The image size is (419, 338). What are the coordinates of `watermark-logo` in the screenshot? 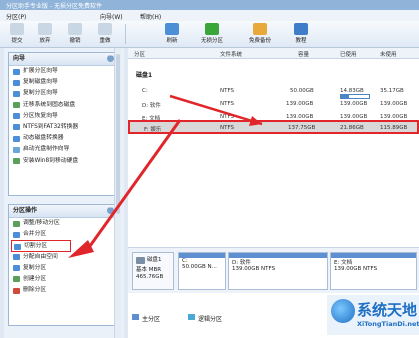 It's located at (343, 311).